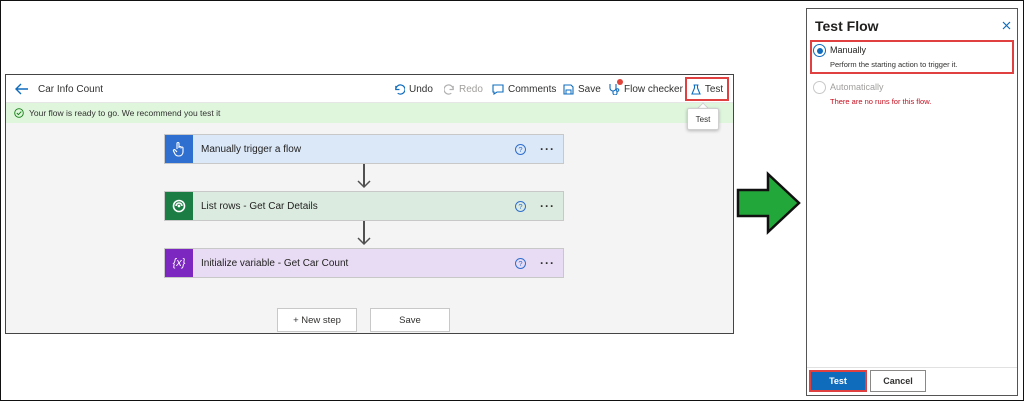 This screenshot has width=1024, height=401. Describe the element at coordinates (848, 50) in the screenshot. I see `manually-label: Manually` at that location.